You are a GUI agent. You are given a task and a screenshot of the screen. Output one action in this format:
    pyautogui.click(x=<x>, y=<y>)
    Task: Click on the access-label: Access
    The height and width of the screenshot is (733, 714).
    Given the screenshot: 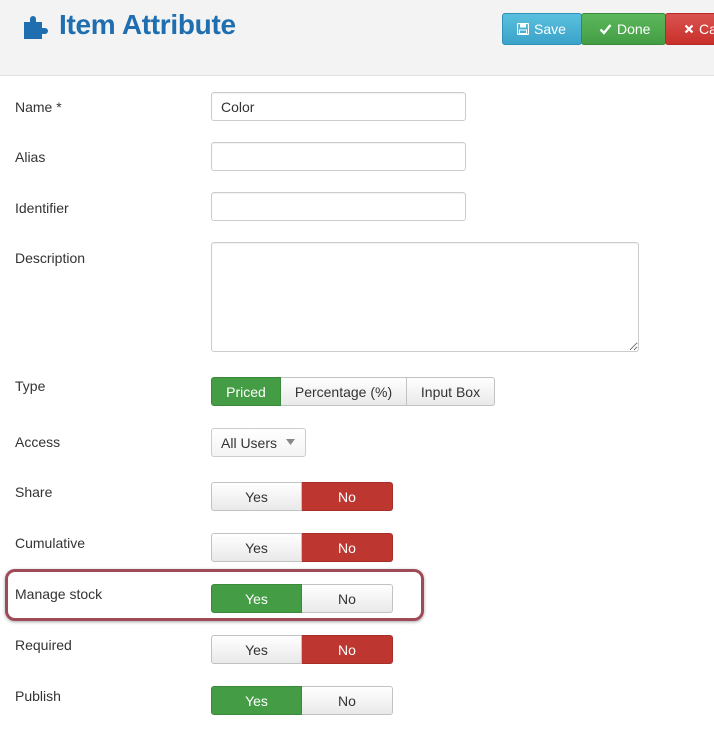 What is the action you would take?
    pyautogui.click(x=38, y=442)
    